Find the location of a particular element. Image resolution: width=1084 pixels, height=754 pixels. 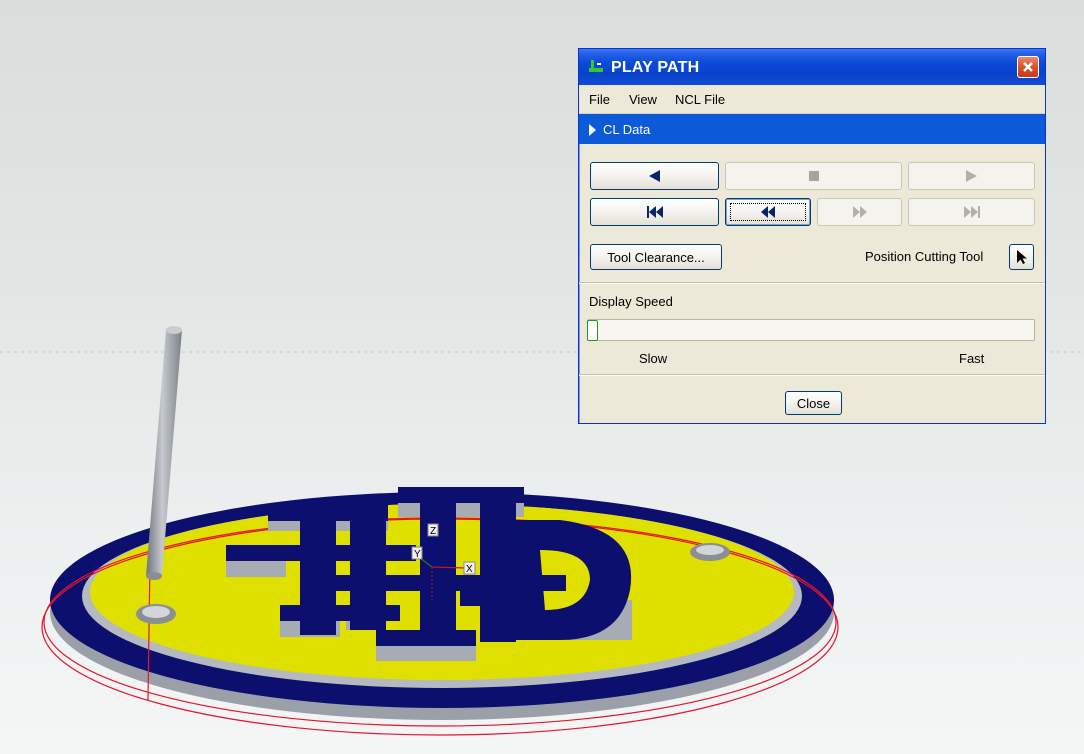

skip-to-start-icon is located at coordinates (654, 212).